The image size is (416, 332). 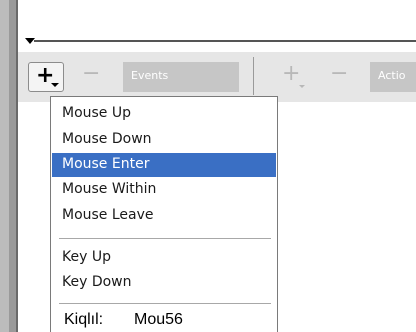 What do you see at coordinates (164, 140) in the screenshot?
I see `menu-item-mouse-down: Mouse Down` at bounding box center [164, 140].